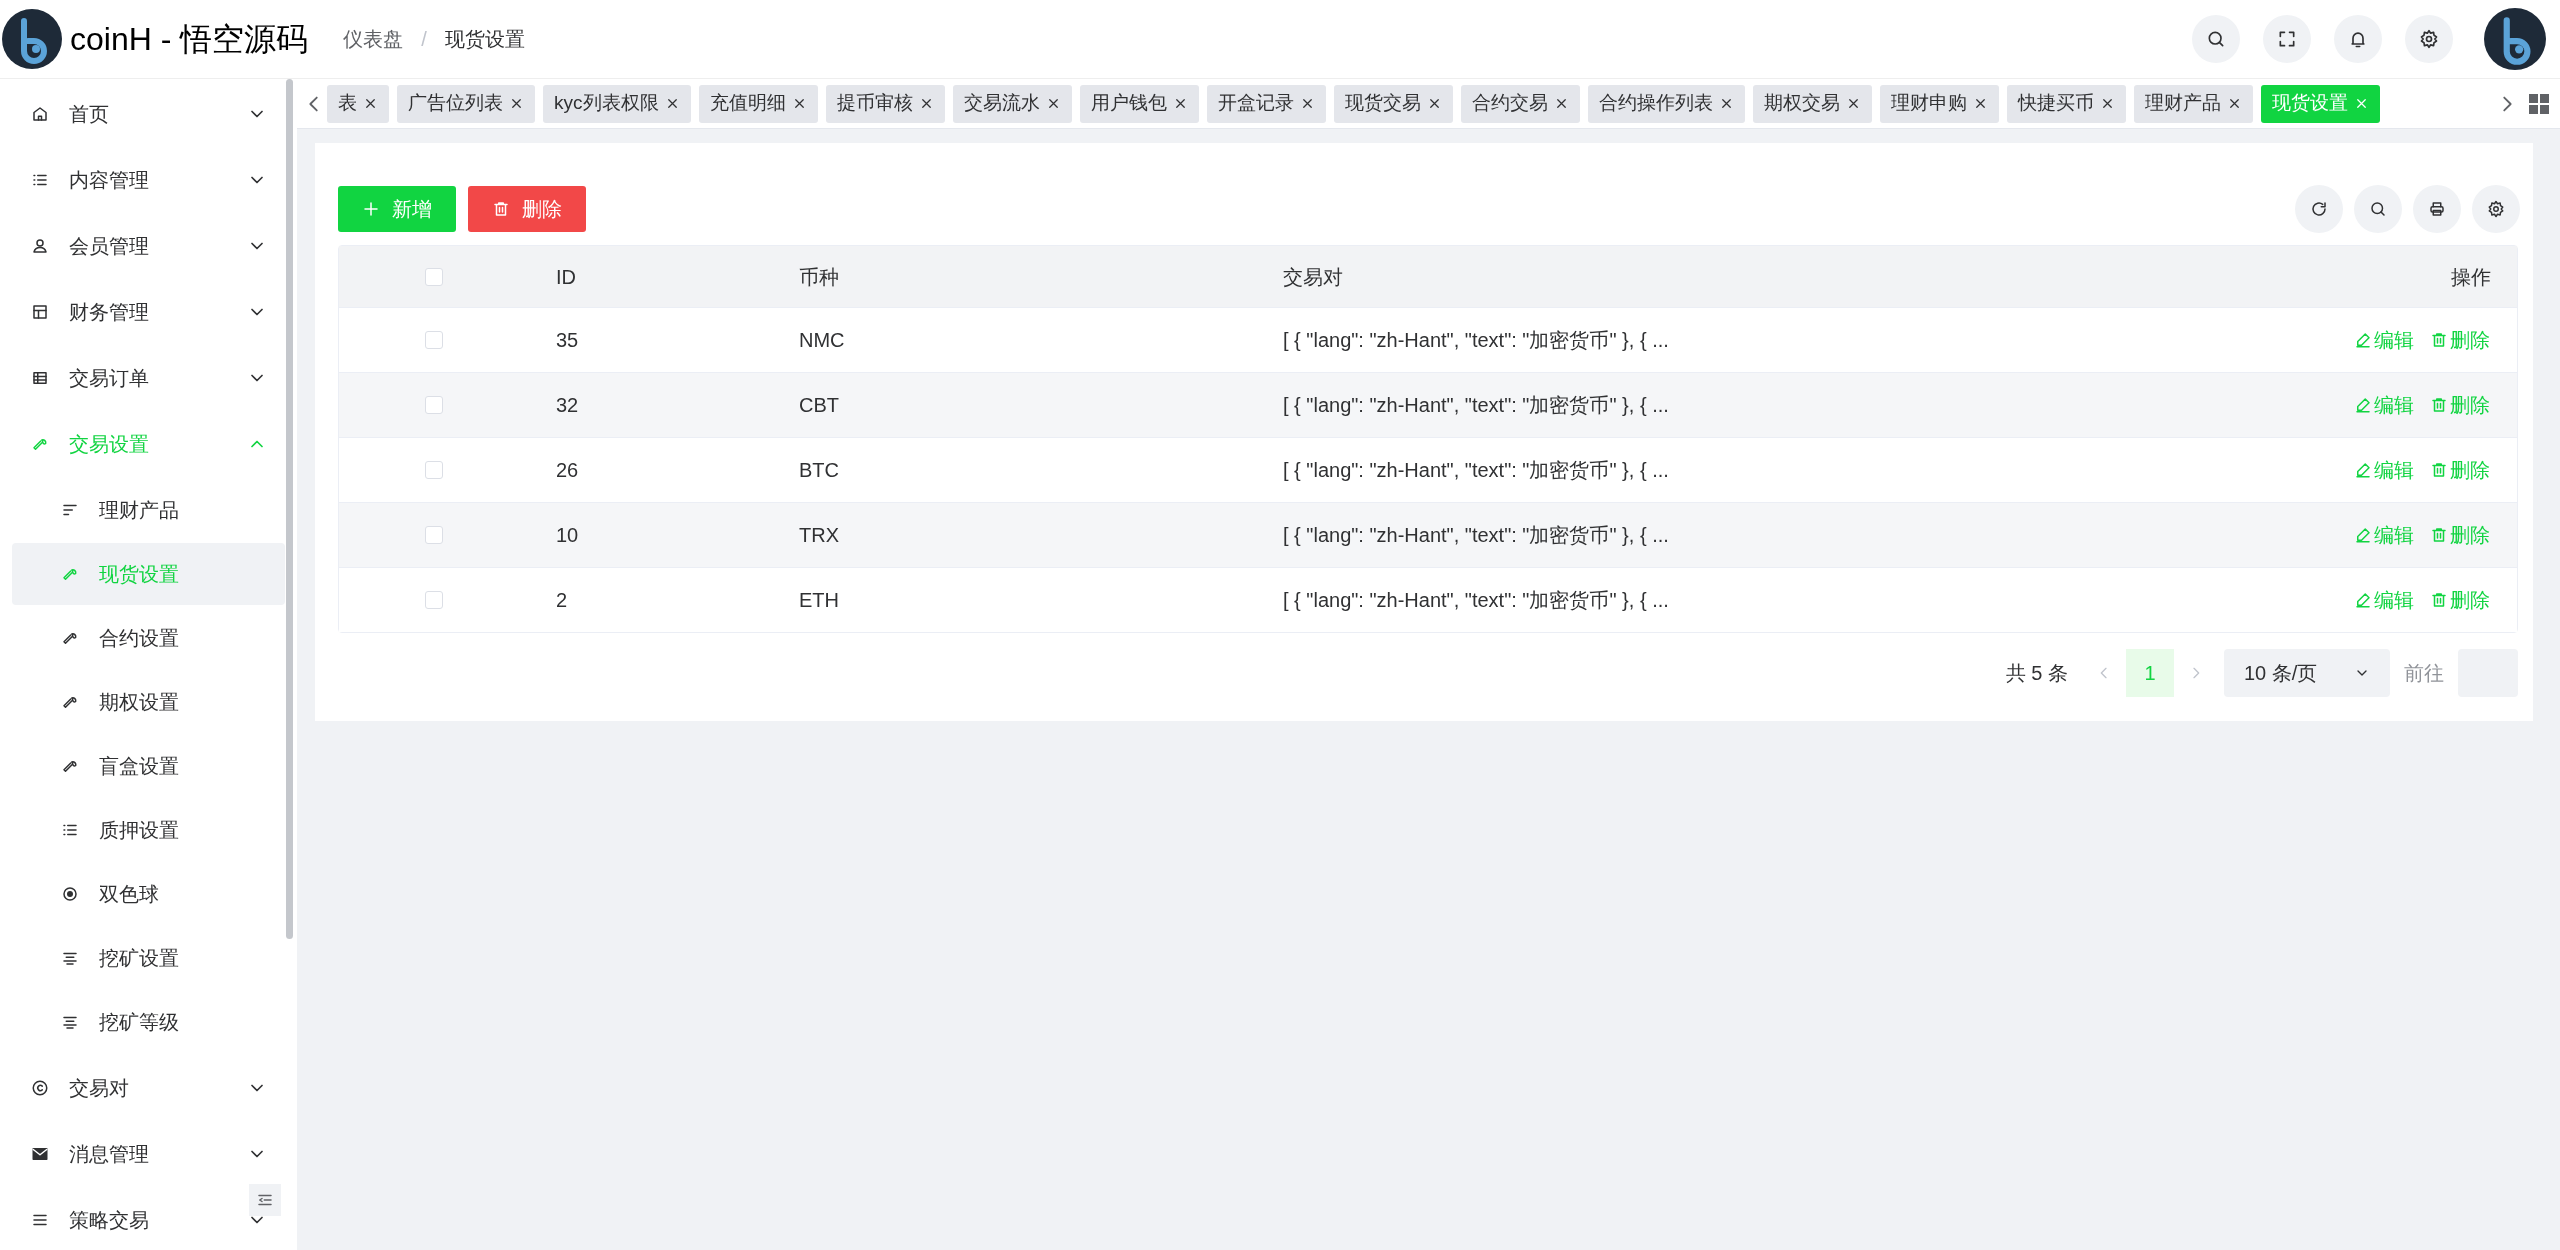 The height and width of the screenshot is (1250, 2560). What do you see at coordinates (466, 103) in the screenshot?
I see `tab: 广告位列表` at bounding box center [466, 103].